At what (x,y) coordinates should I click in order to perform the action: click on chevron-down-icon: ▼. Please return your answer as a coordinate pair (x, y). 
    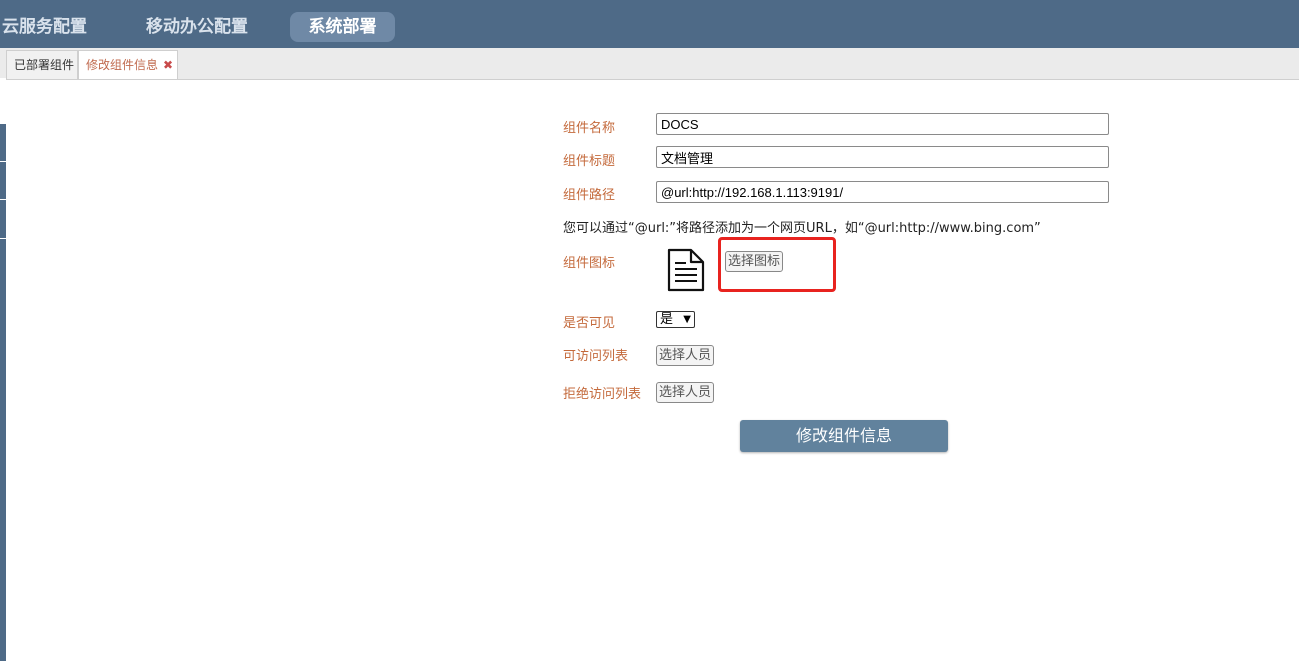
    Looking at the image, I should click on (687, 319).